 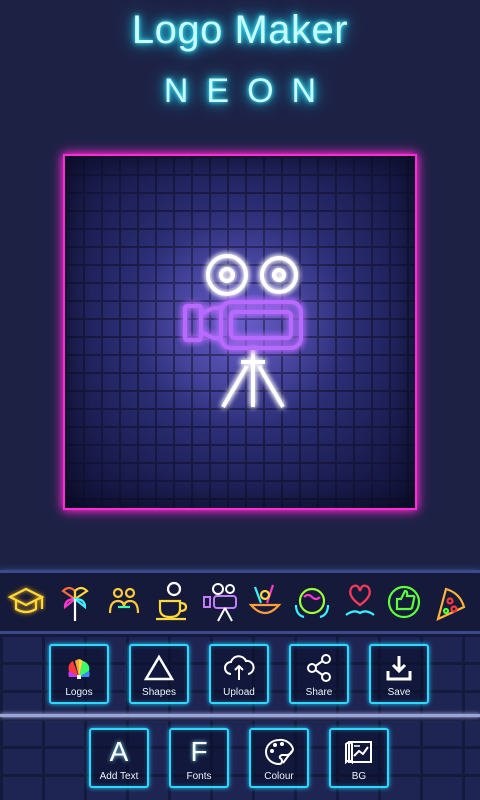 What do you see at coordinates (360, 601) in the screenshot?
I see `heart-hand-icon` at bounding box center [360, 601].